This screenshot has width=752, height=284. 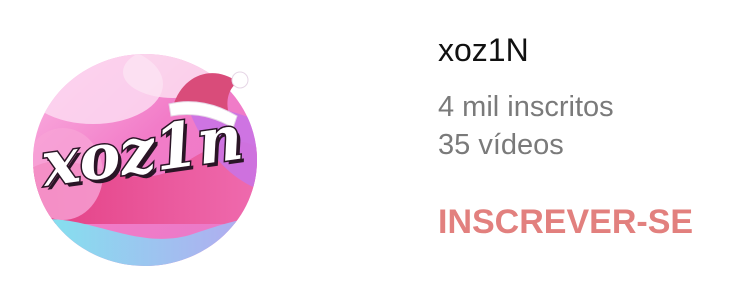 I want to click on channel-name: xoz1N, so click(x=588, y=50).